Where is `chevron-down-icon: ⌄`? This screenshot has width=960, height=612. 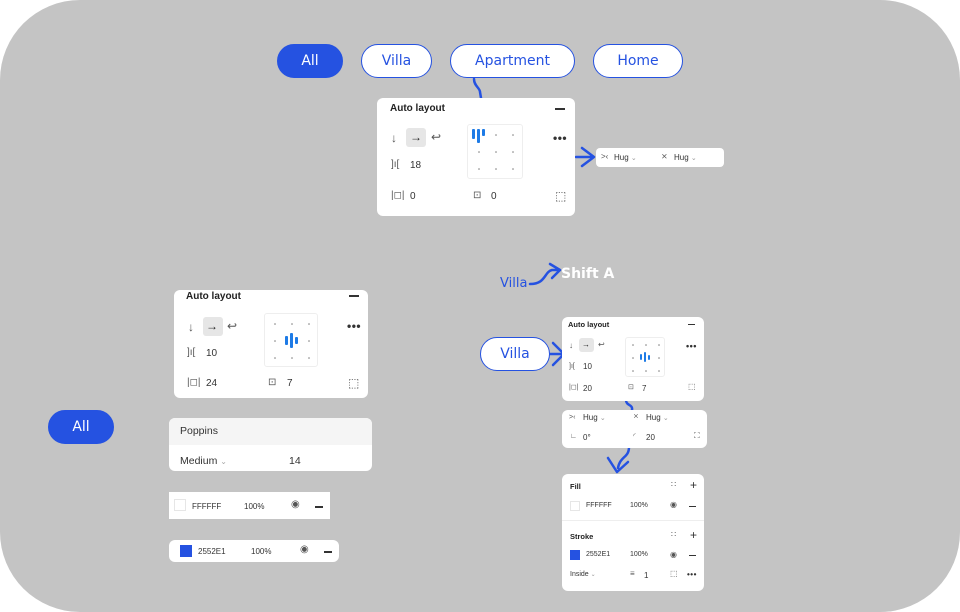
chevron-down-icon: ⌄ is located at coordinates (665, 418).